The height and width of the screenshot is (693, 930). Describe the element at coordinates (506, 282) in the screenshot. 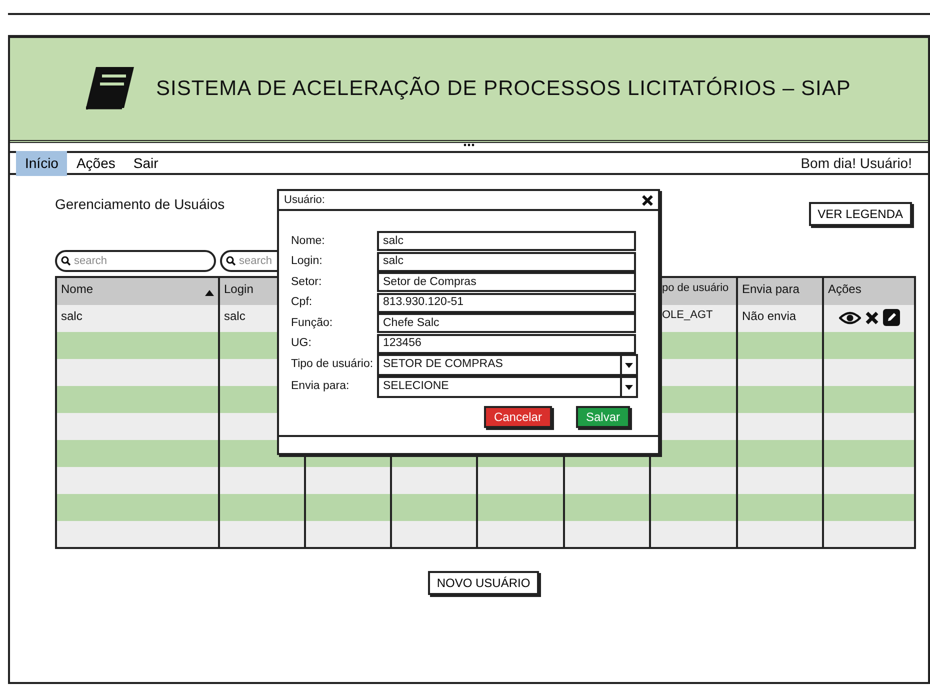

I see `text-field: Setor de Compras` at that location.